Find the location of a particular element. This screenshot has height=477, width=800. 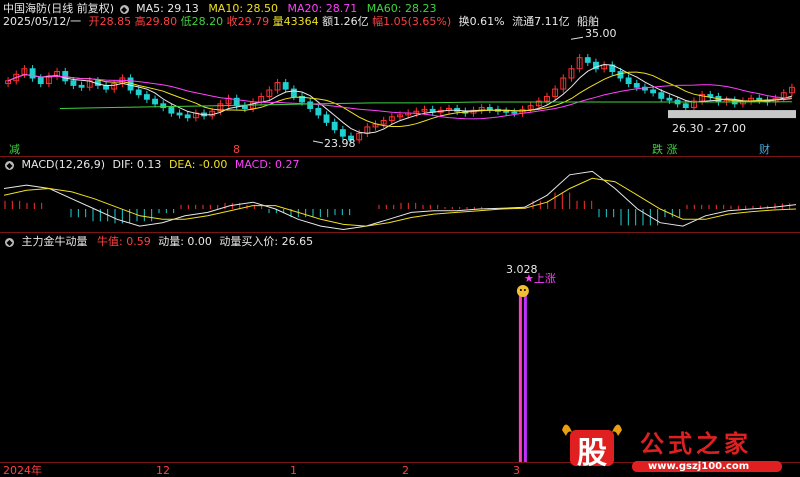

niu-value: 0.59 is located at coordinates (138, 241).